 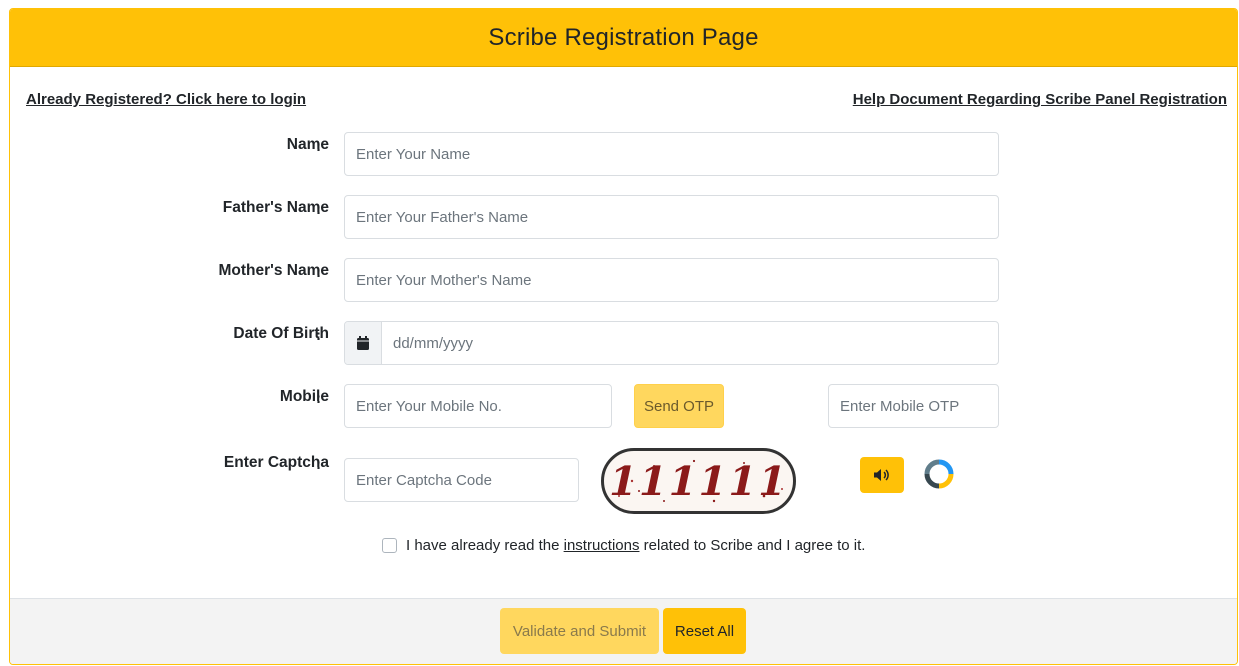 I want to click on name-colon: :, so click(x=318, y=146).